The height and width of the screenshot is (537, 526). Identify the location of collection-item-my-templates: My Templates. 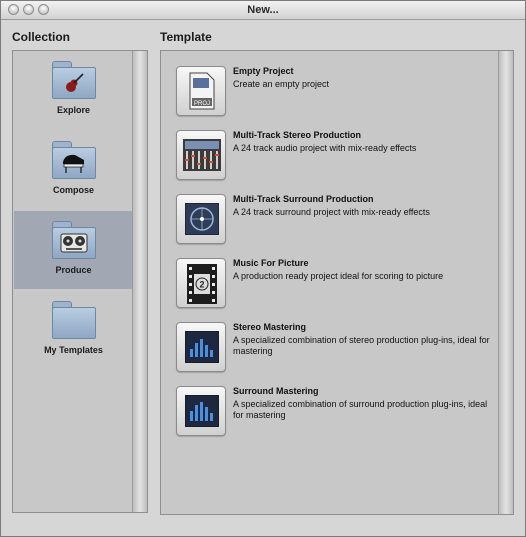
(73, 330).